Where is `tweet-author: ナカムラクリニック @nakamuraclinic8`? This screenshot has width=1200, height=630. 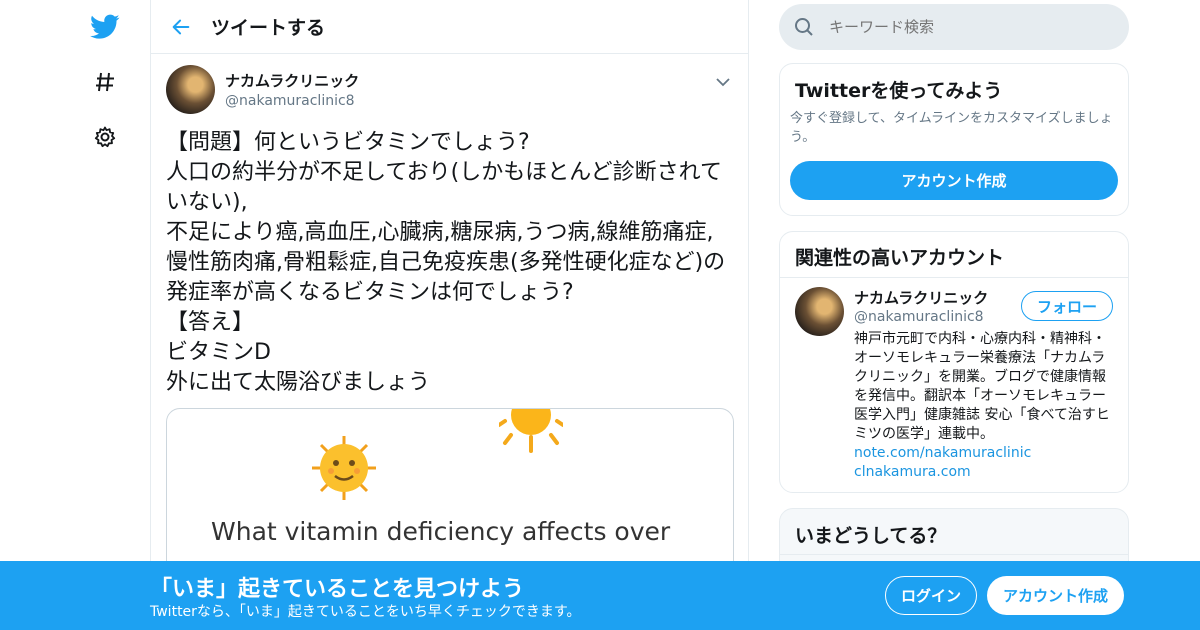
tweet-author: ナカムラクリニック @nakamuraclinic8 is located at coordinates (449, 89).